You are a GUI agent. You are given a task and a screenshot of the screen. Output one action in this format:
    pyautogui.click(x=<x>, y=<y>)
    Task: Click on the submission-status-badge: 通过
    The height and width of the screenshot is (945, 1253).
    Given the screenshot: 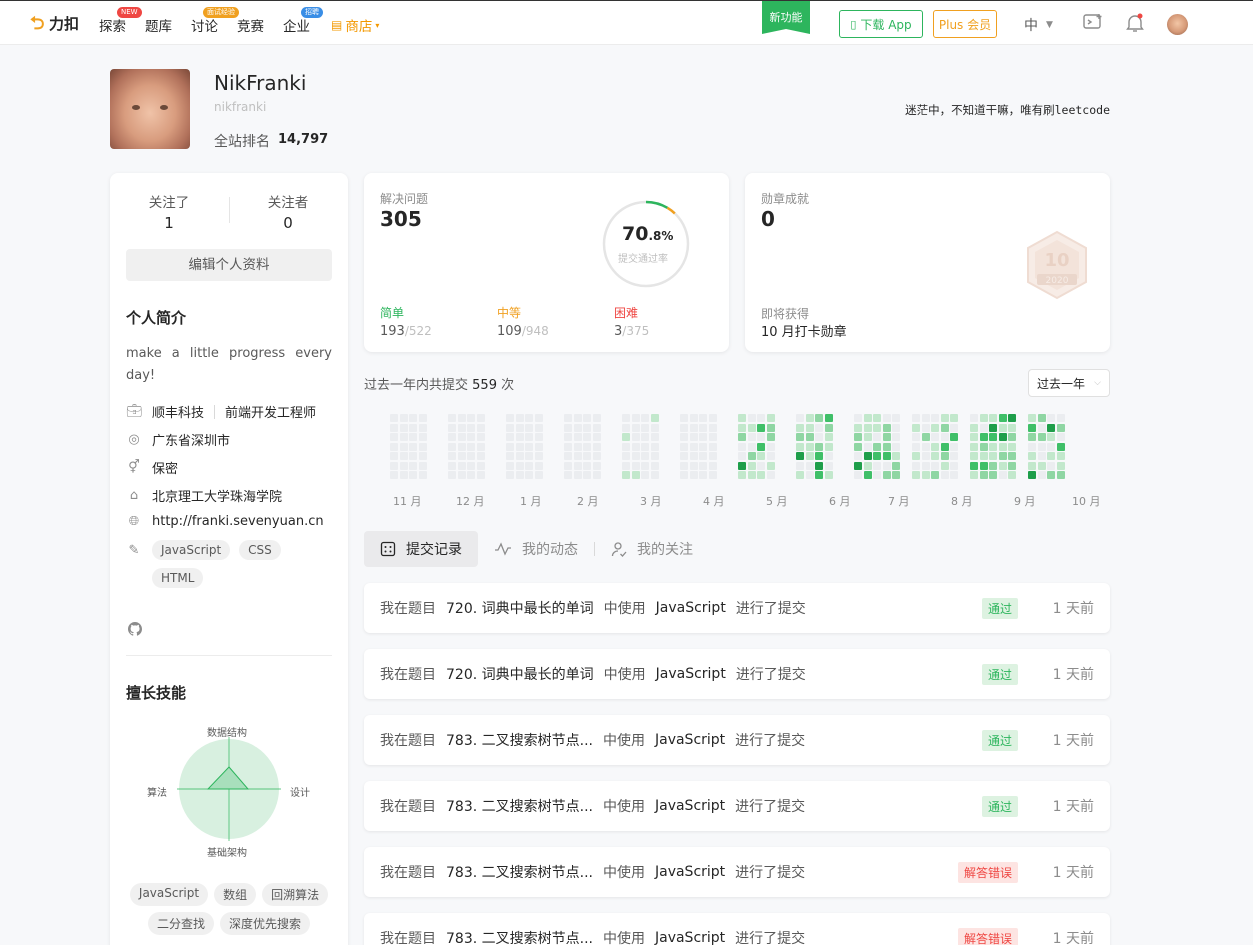 What is the action you would take?
    pyautogui.click(x=999, y=806)
    